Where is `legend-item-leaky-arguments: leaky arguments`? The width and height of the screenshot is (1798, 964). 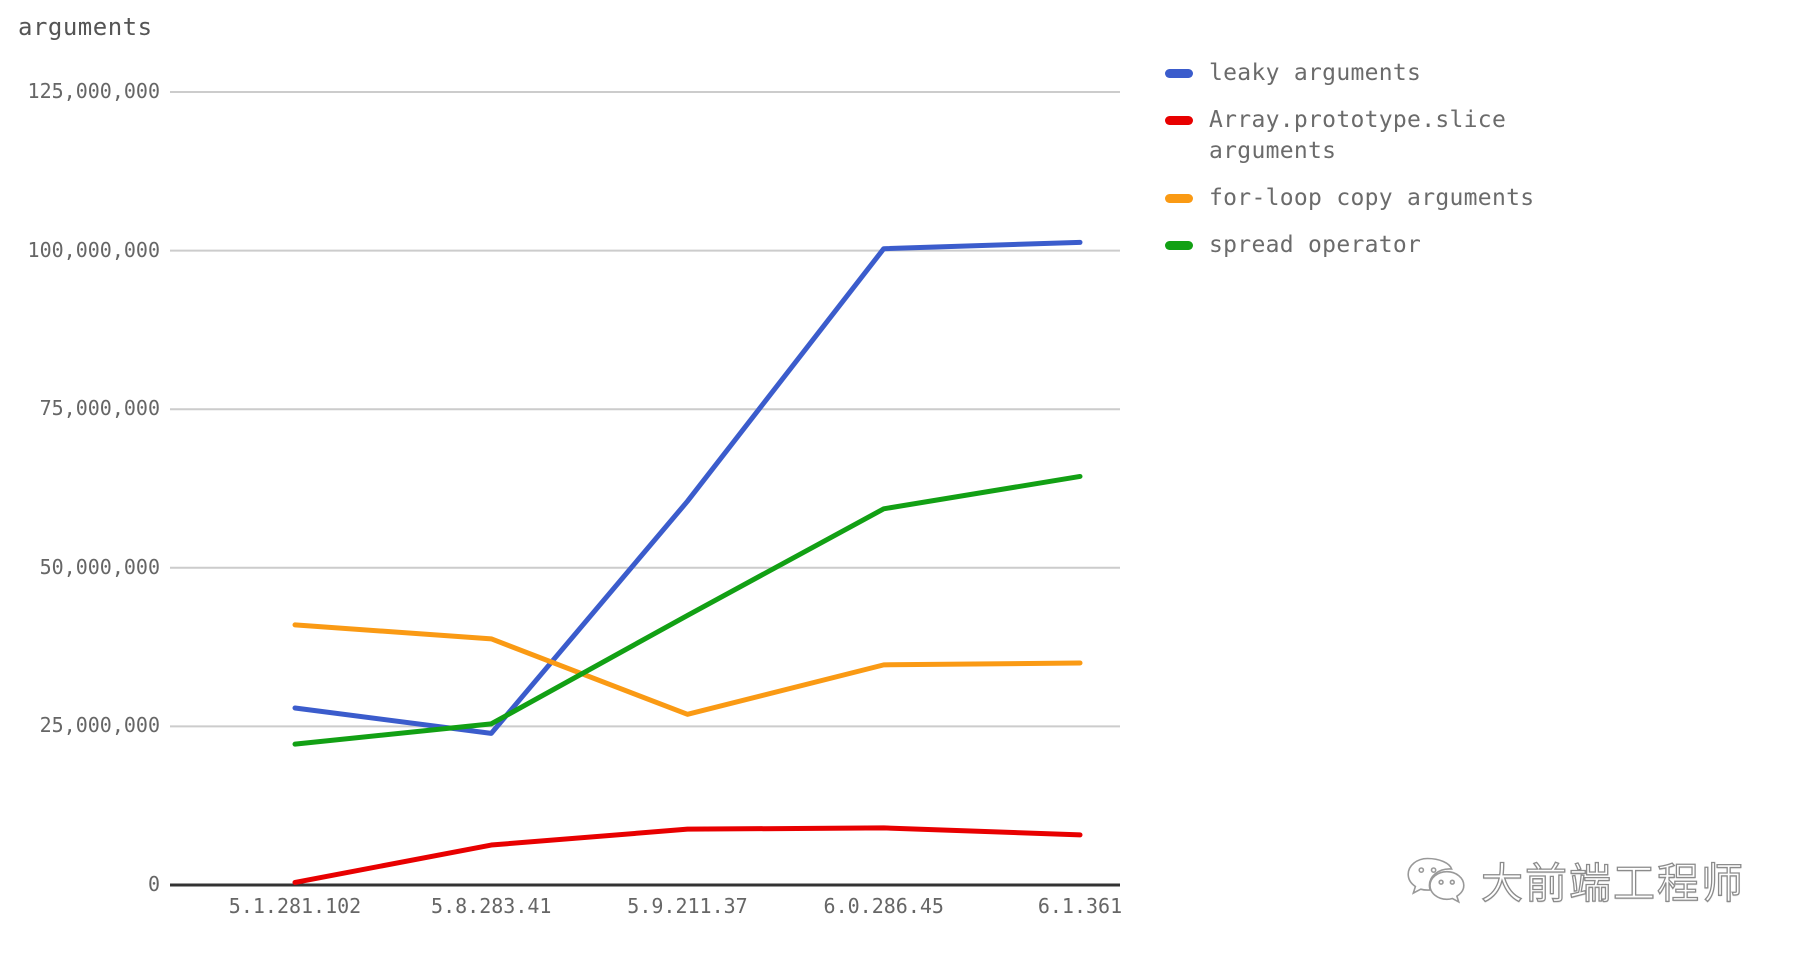 legend-item-leaky-arguments: leaky arguments is located at coordinates (1475, 73).